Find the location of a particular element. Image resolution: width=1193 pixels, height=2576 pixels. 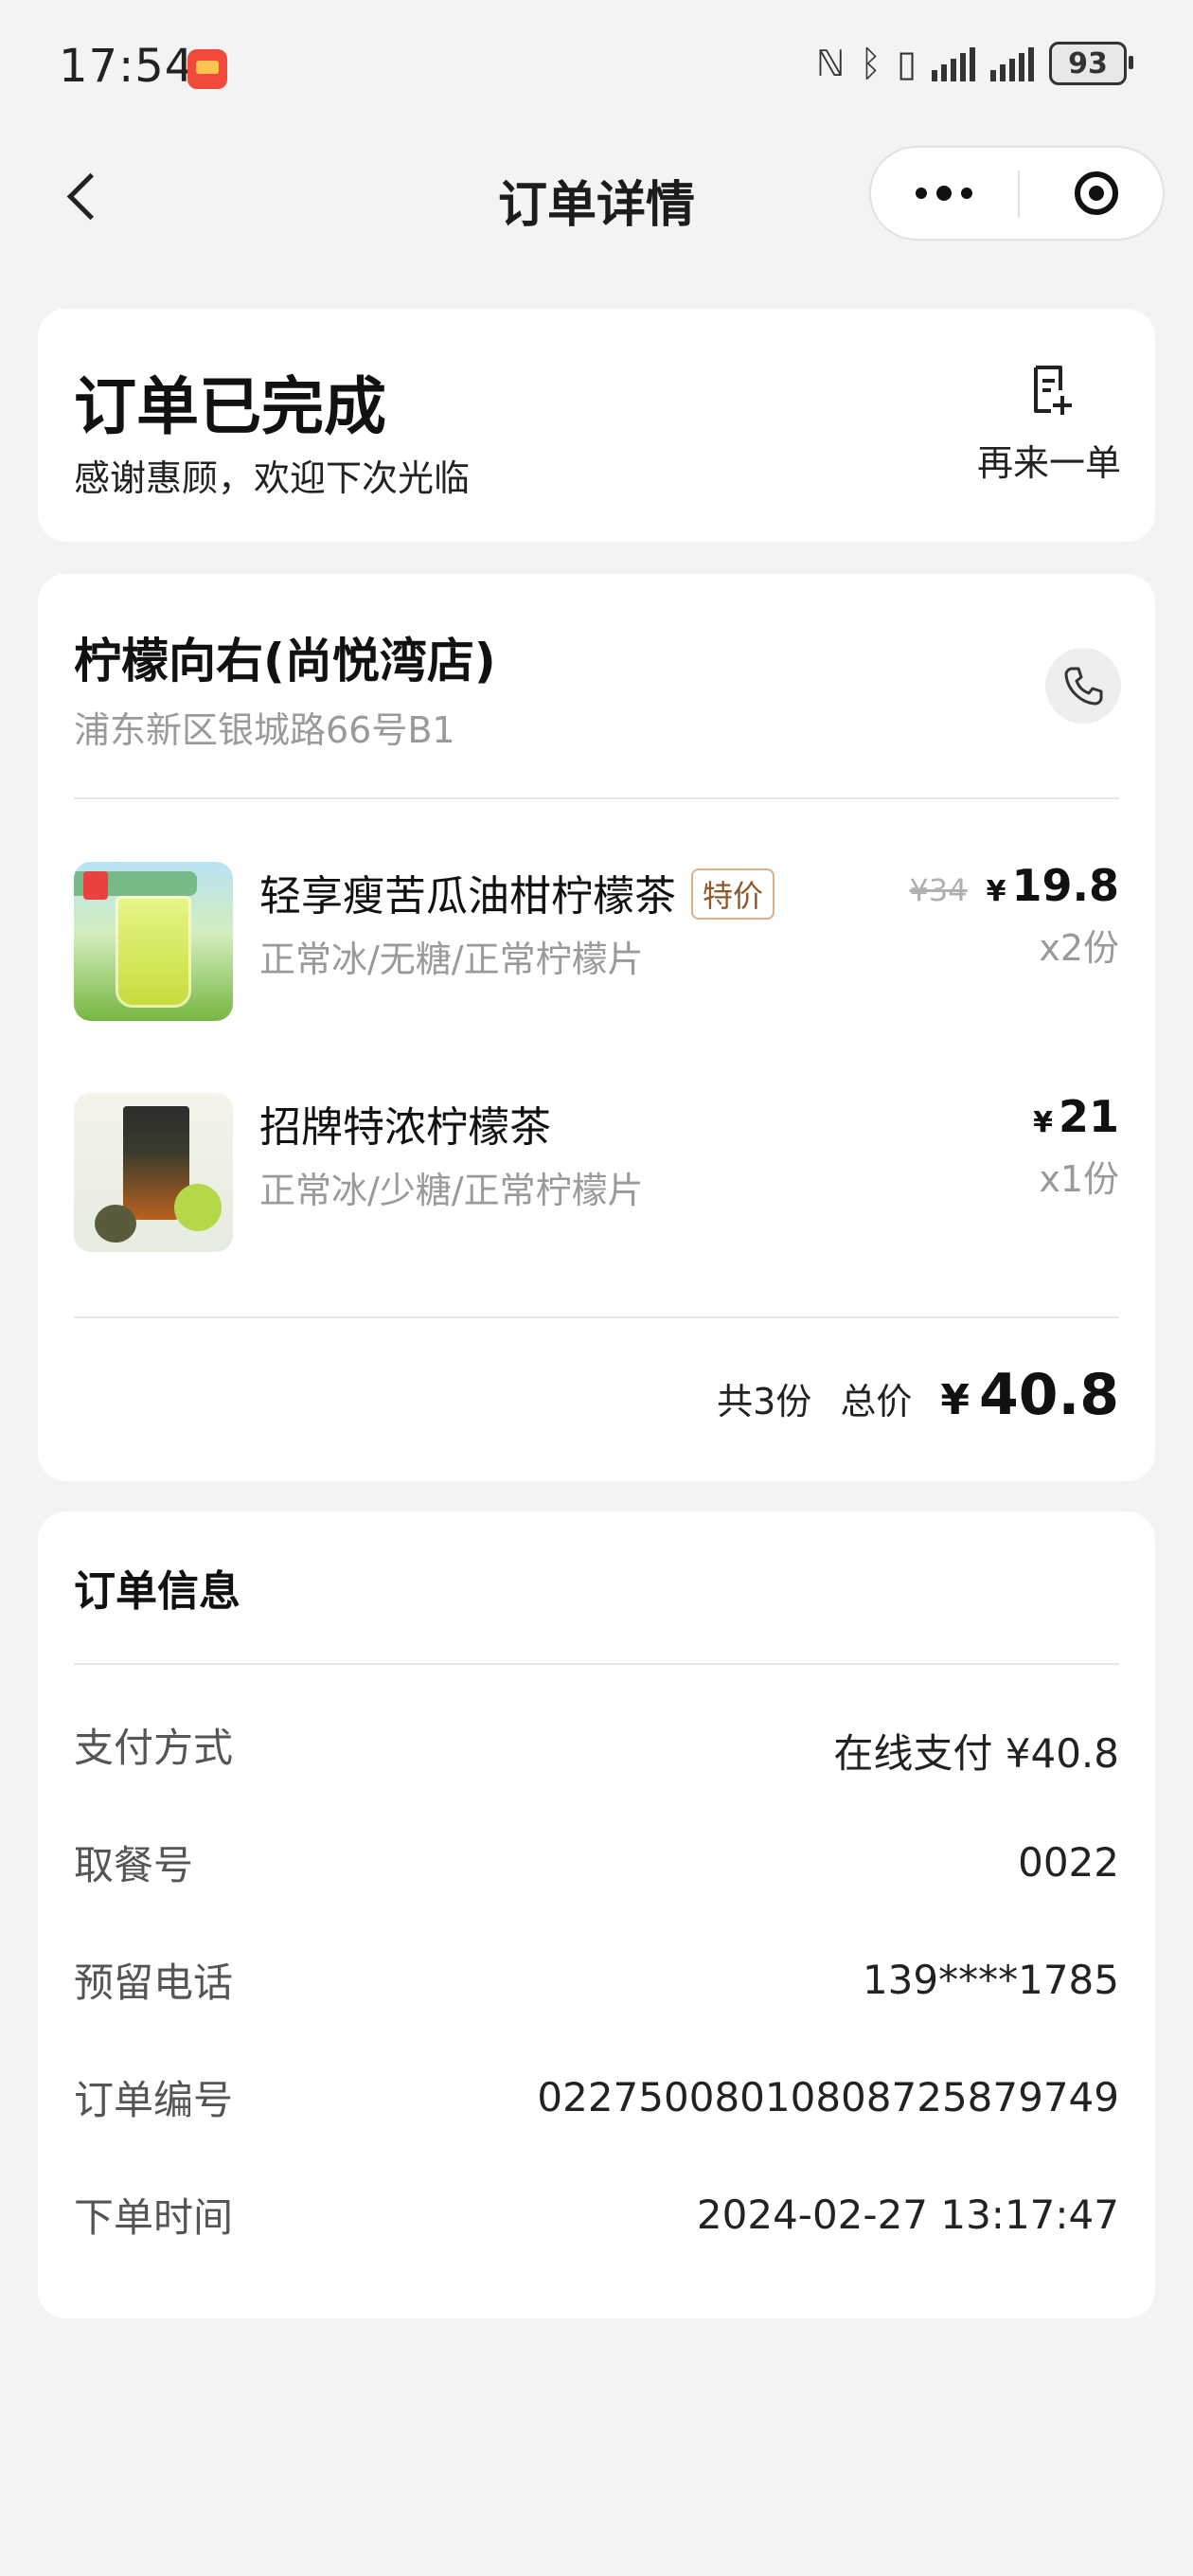

store-address: 浦东新区银城路66号B1 is located at coordinates (264, 730).